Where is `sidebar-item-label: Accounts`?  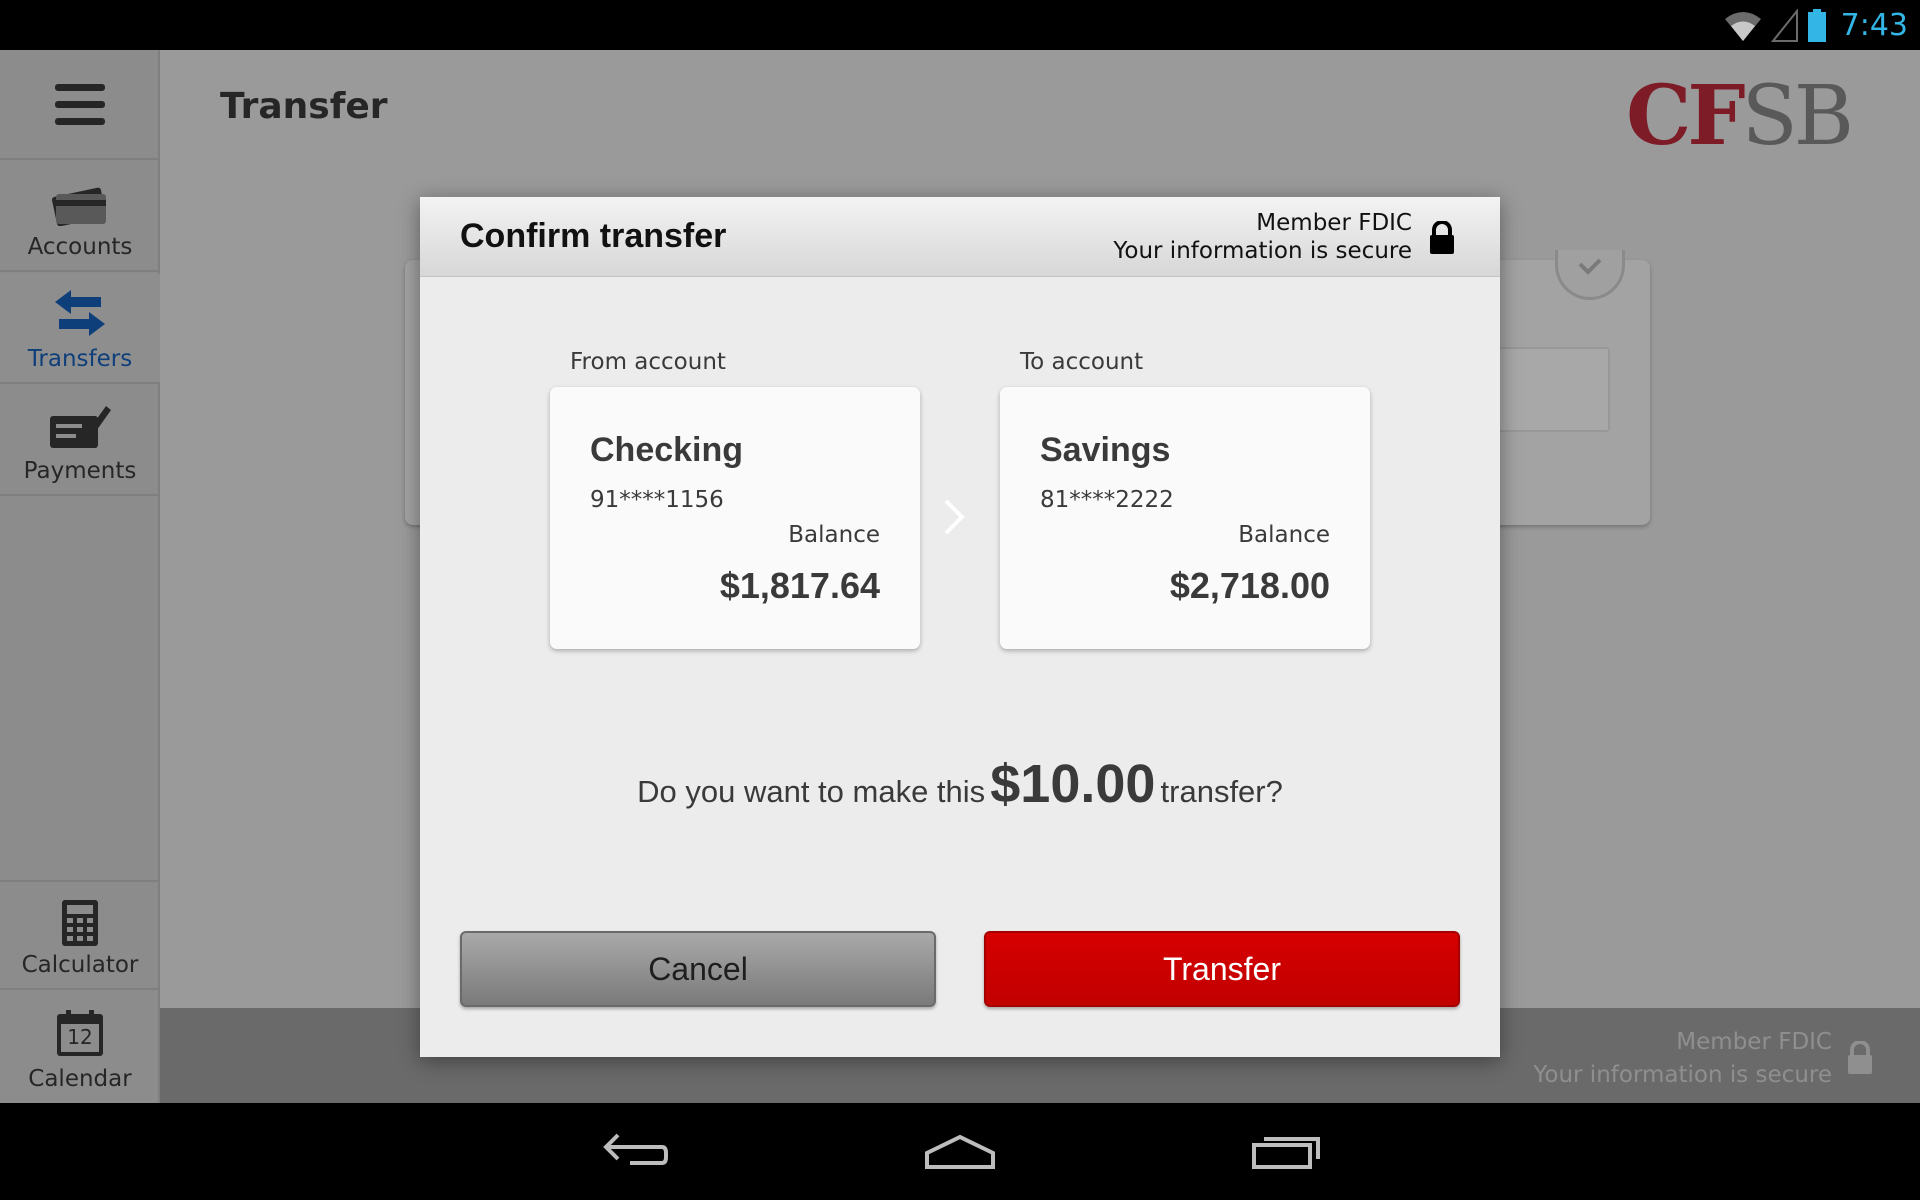 sidebar-item-label: Accounts is located at coordinates (80, 247).